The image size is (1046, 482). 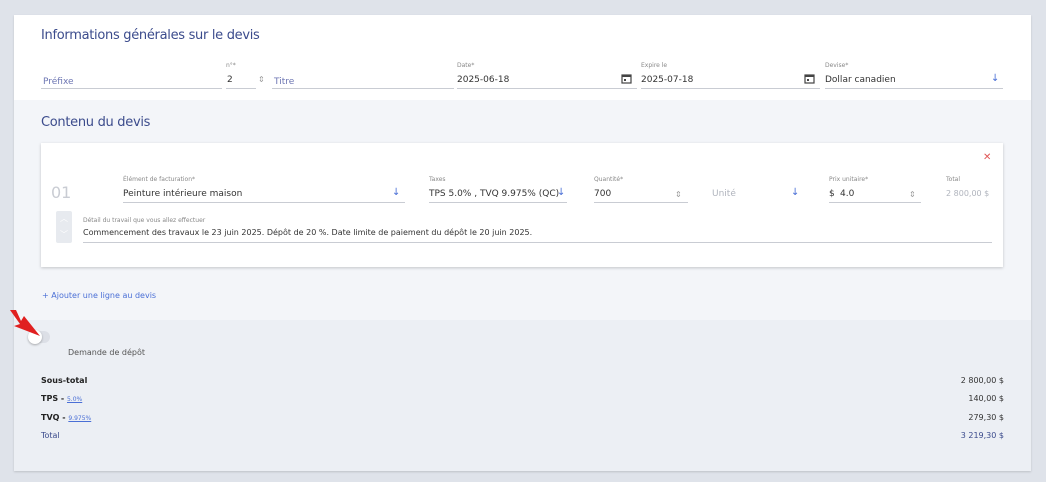 I want to click on add-line-link: + Ajouter une ligne au devis, so click(x=99, y=295).